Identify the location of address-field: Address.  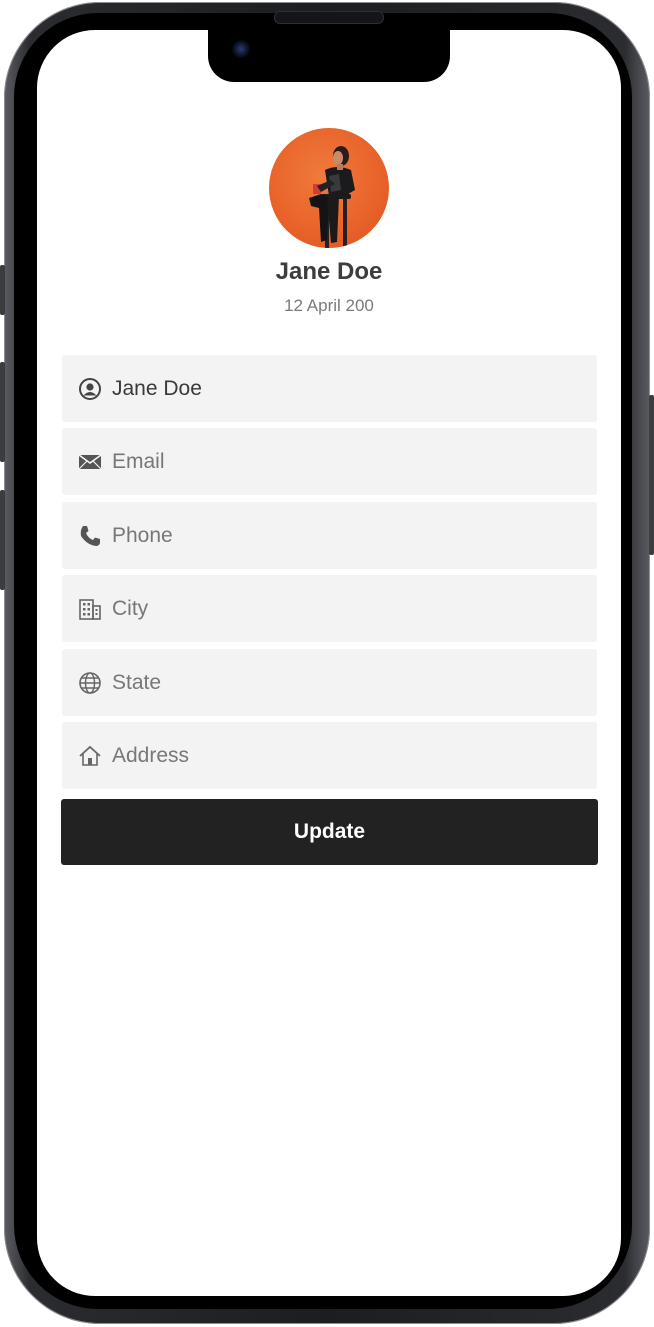
(329, 755).